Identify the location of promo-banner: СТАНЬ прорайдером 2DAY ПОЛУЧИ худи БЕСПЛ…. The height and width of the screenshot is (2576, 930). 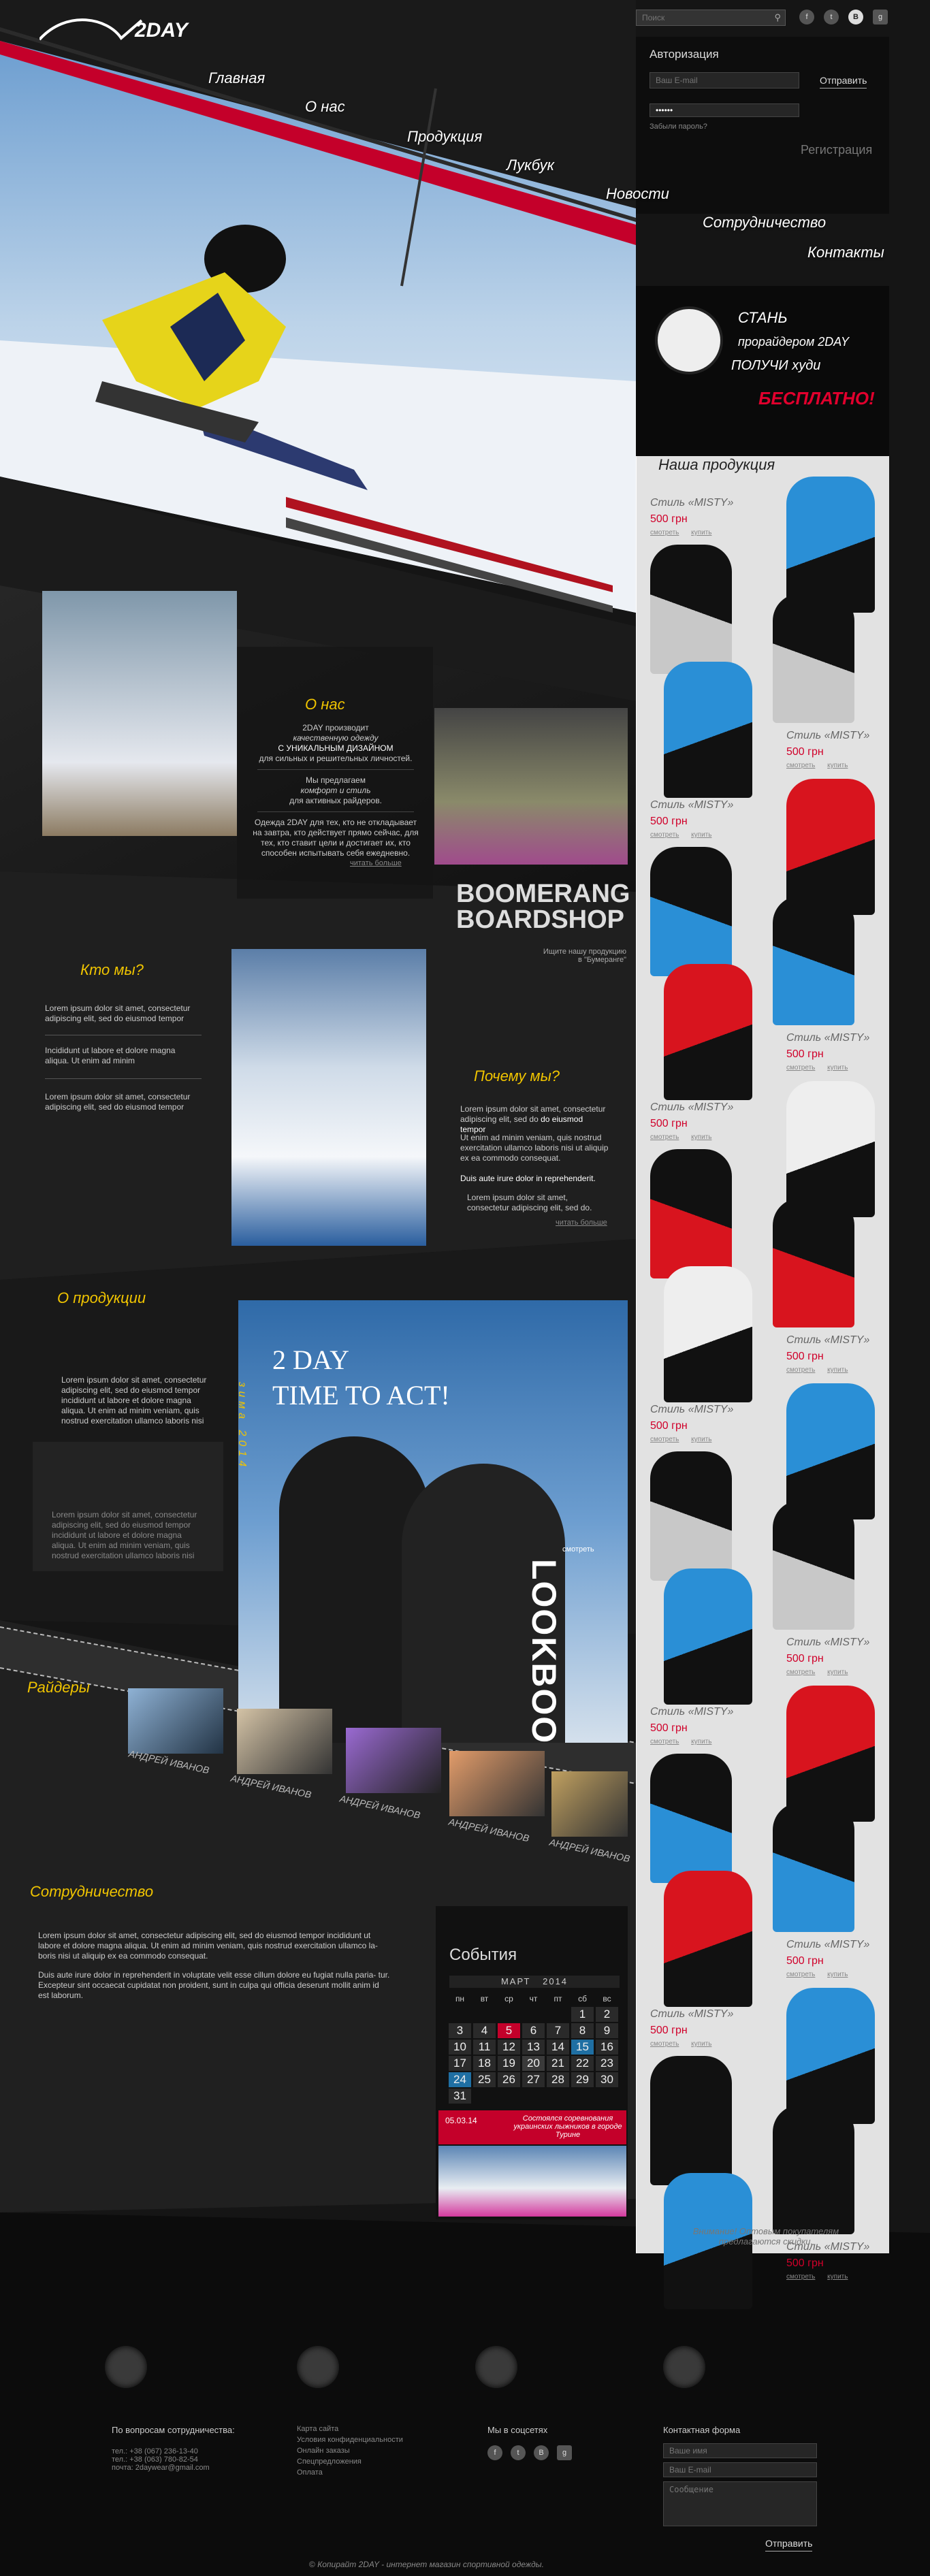
(763, 371).